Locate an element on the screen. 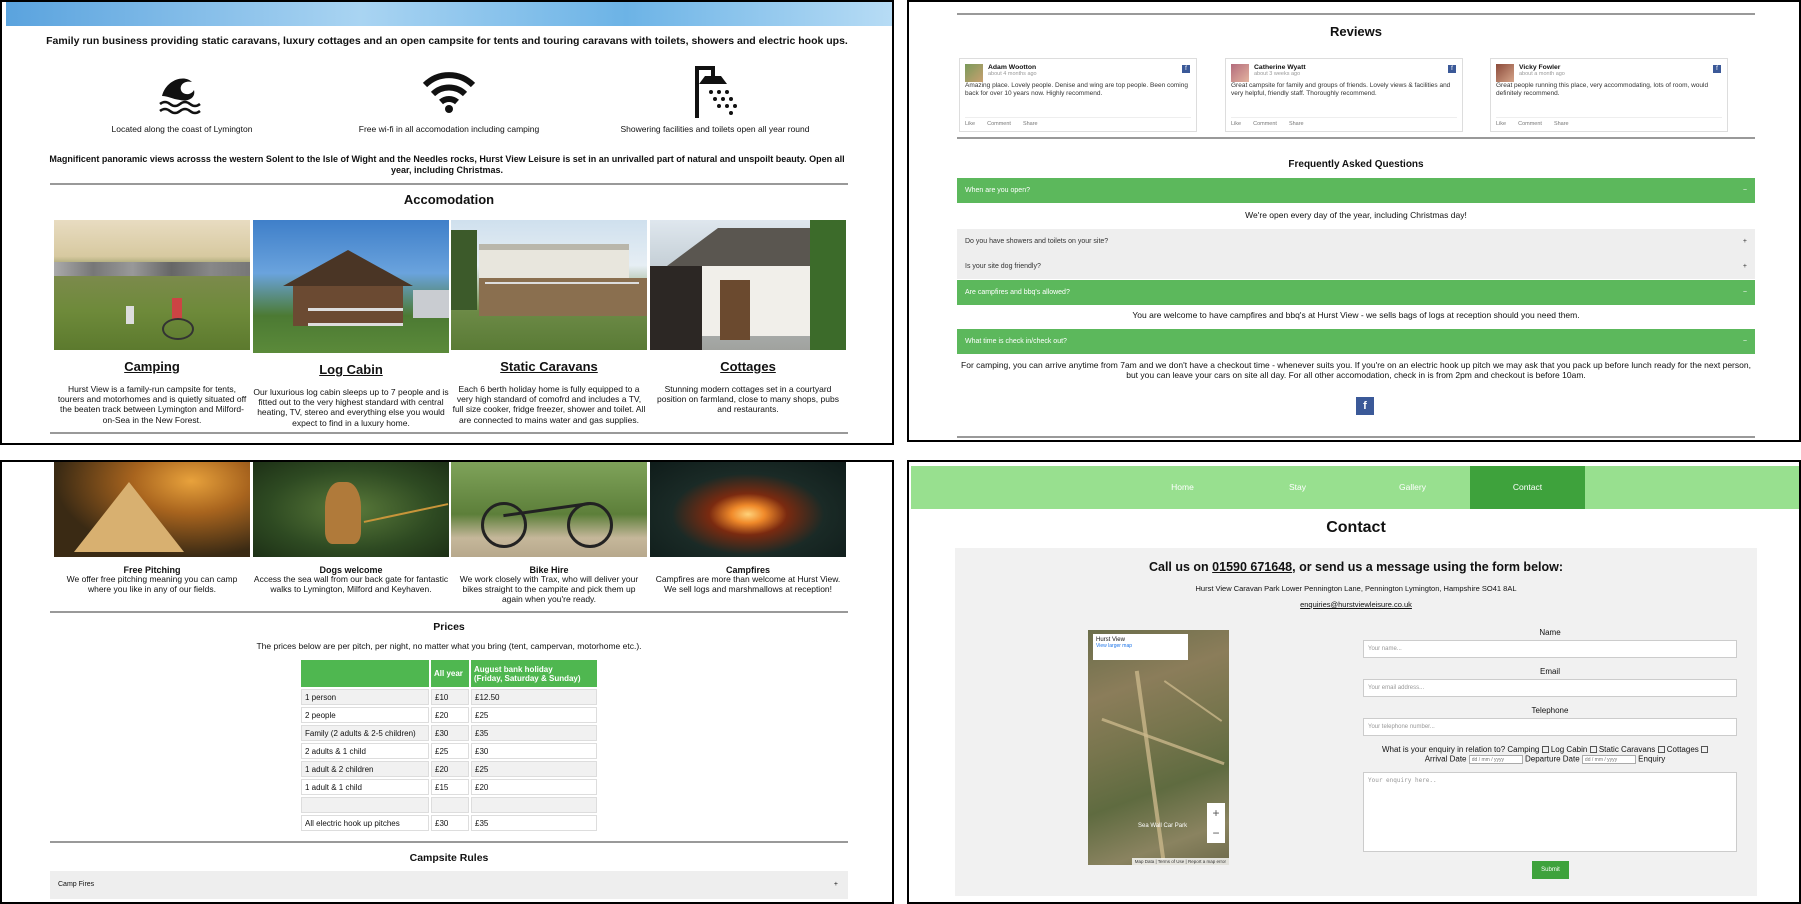 The width and height of the screenshot is (1801, 904). feature-caption: Located along the coast of Lymington is located at coordinates (182, 129).